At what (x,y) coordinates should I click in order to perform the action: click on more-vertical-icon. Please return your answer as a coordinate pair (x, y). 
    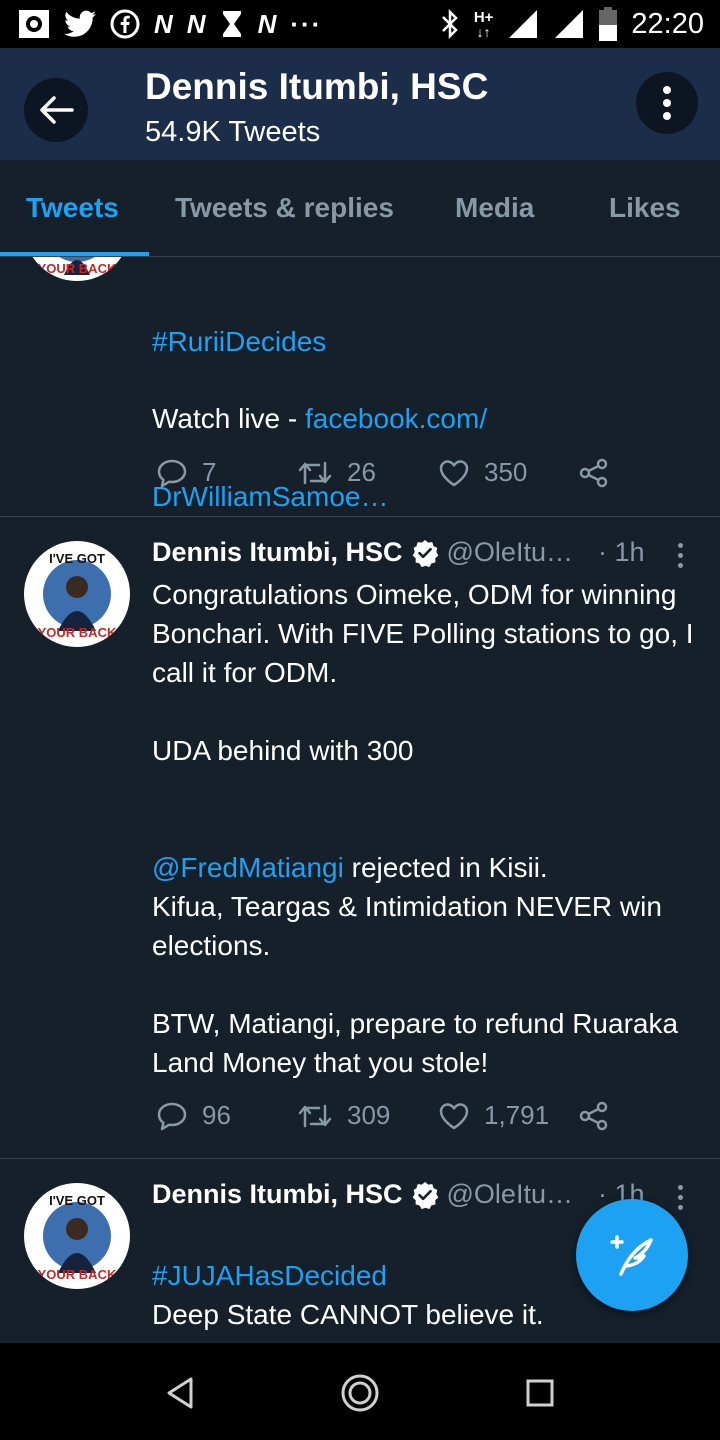
    Looking at the image, I should click on (667, 103).